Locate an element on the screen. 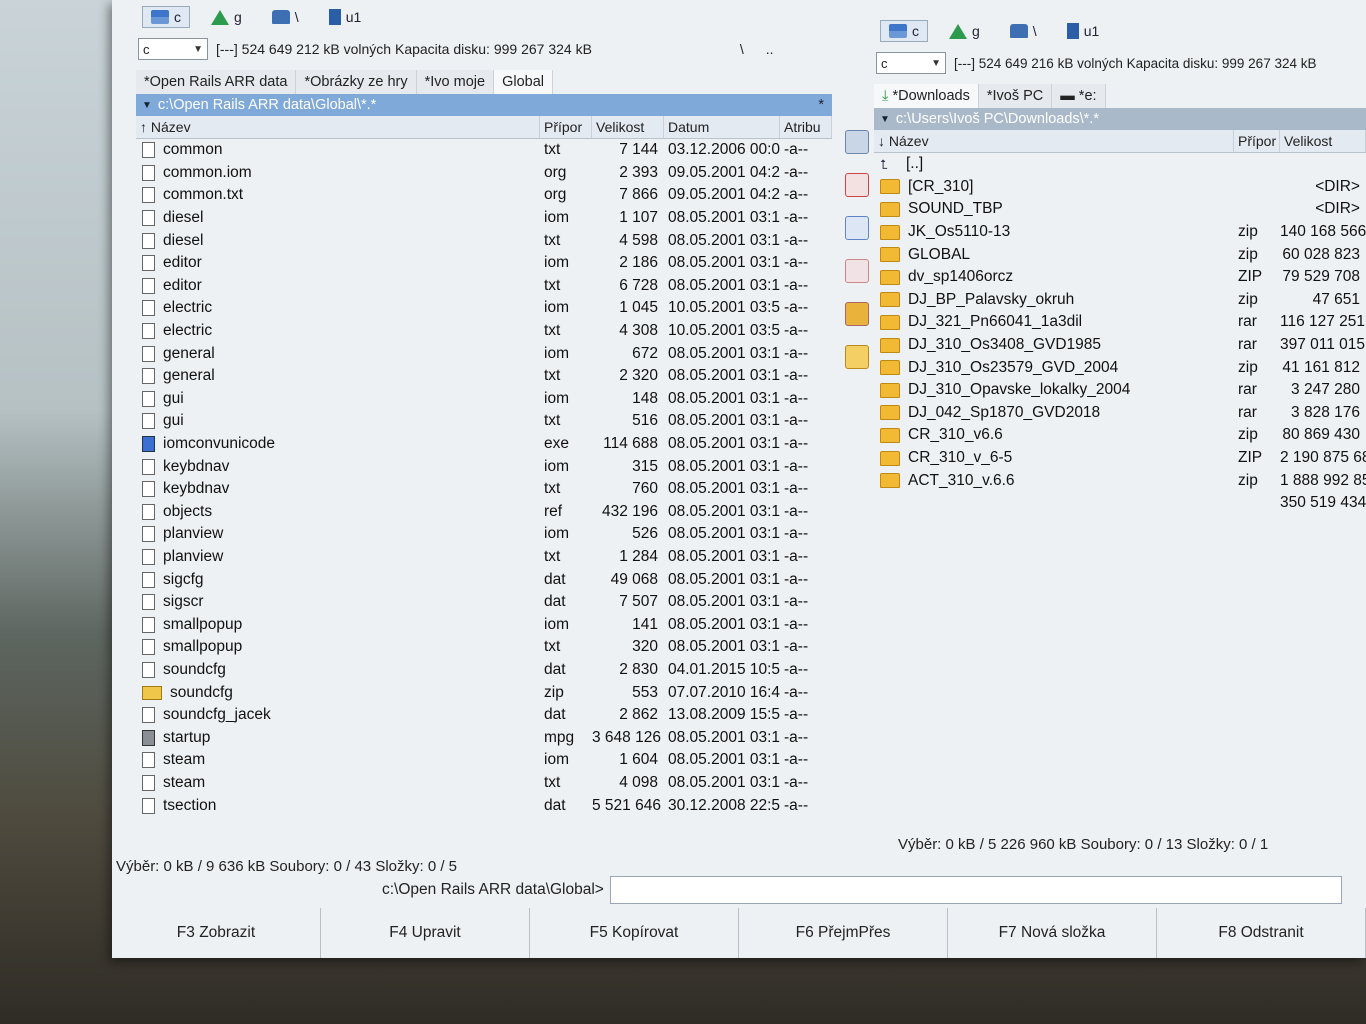 The width and height of the screenshot is (1366, 1024). table-row: CR_310_v6.6 zip 80 869 430 is located at coordinates (1120, 435).